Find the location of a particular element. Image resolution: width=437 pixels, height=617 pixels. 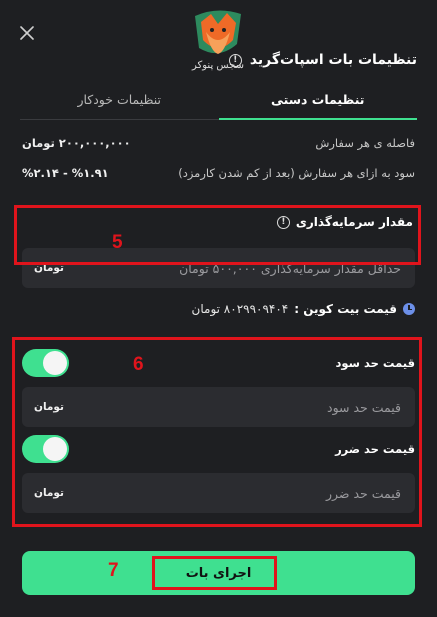

stop-loss-field: تومان is located at coordinates (218, 493).